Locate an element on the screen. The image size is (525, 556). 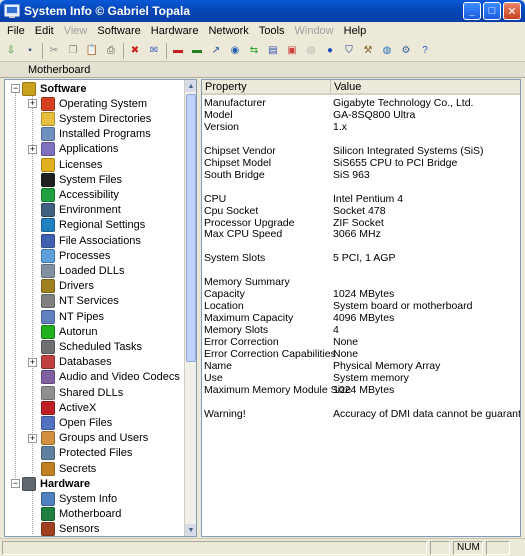
table-row: Memory Slots 4 is located at coordinates (361, 330).